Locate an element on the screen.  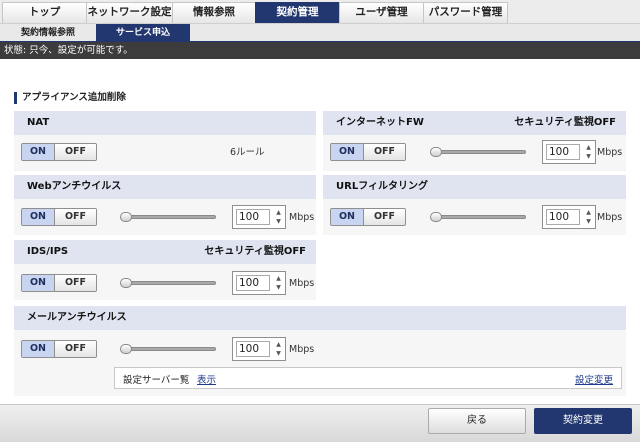
mail-antivirus-toggle: ON OFF is located at coordinates (59, 349).